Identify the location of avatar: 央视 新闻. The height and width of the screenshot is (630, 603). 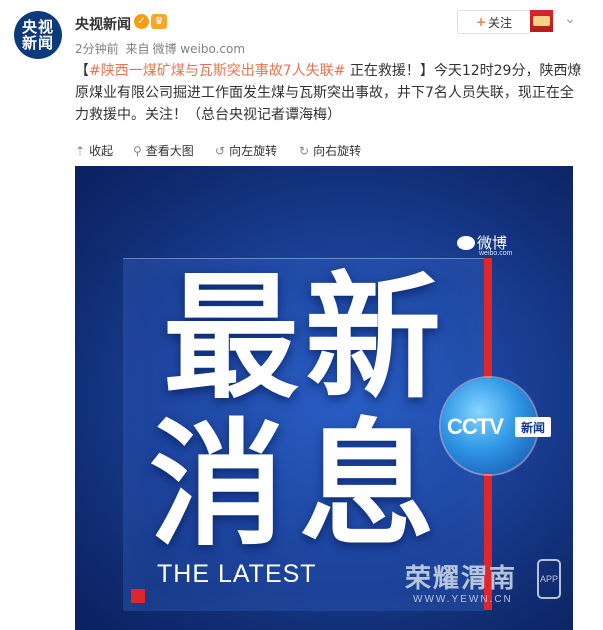
(38, 35).